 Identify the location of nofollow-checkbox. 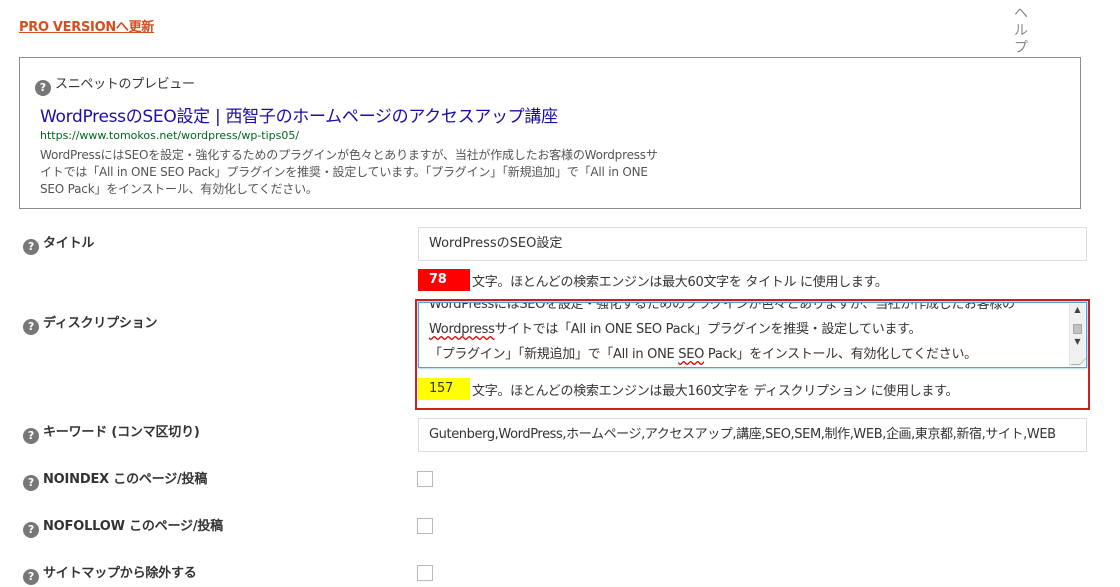
(425, 526).